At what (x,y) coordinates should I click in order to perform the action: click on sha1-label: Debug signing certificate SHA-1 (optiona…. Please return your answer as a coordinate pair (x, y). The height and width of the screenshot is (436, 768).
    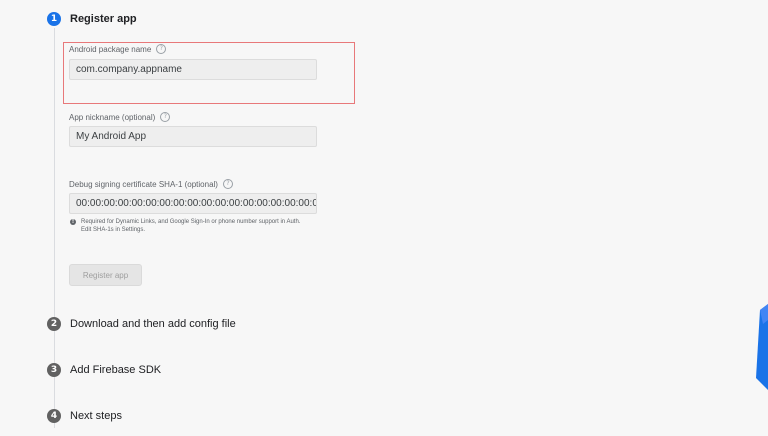
    Looking at the image, I should click on (143, 184).